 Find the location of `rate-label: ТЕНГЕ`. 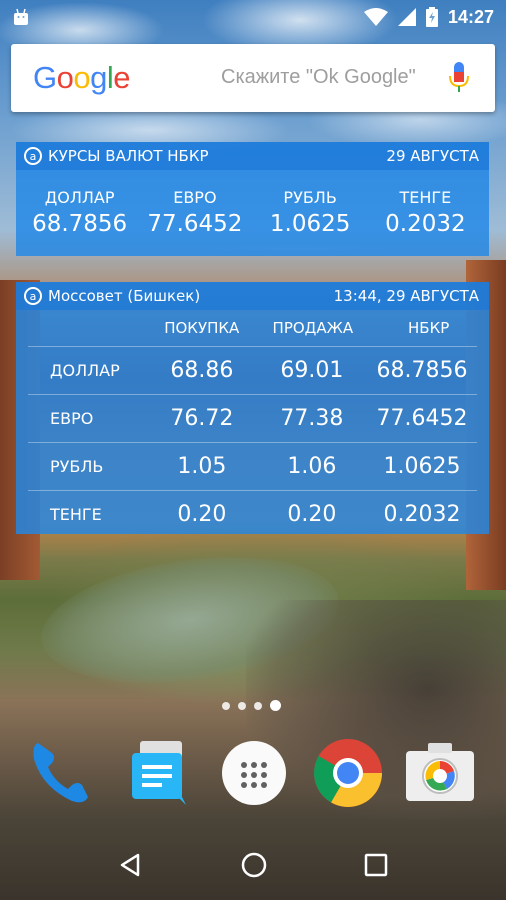

rate-label: ТЕНГЕ is located at coordinates (425, 197).